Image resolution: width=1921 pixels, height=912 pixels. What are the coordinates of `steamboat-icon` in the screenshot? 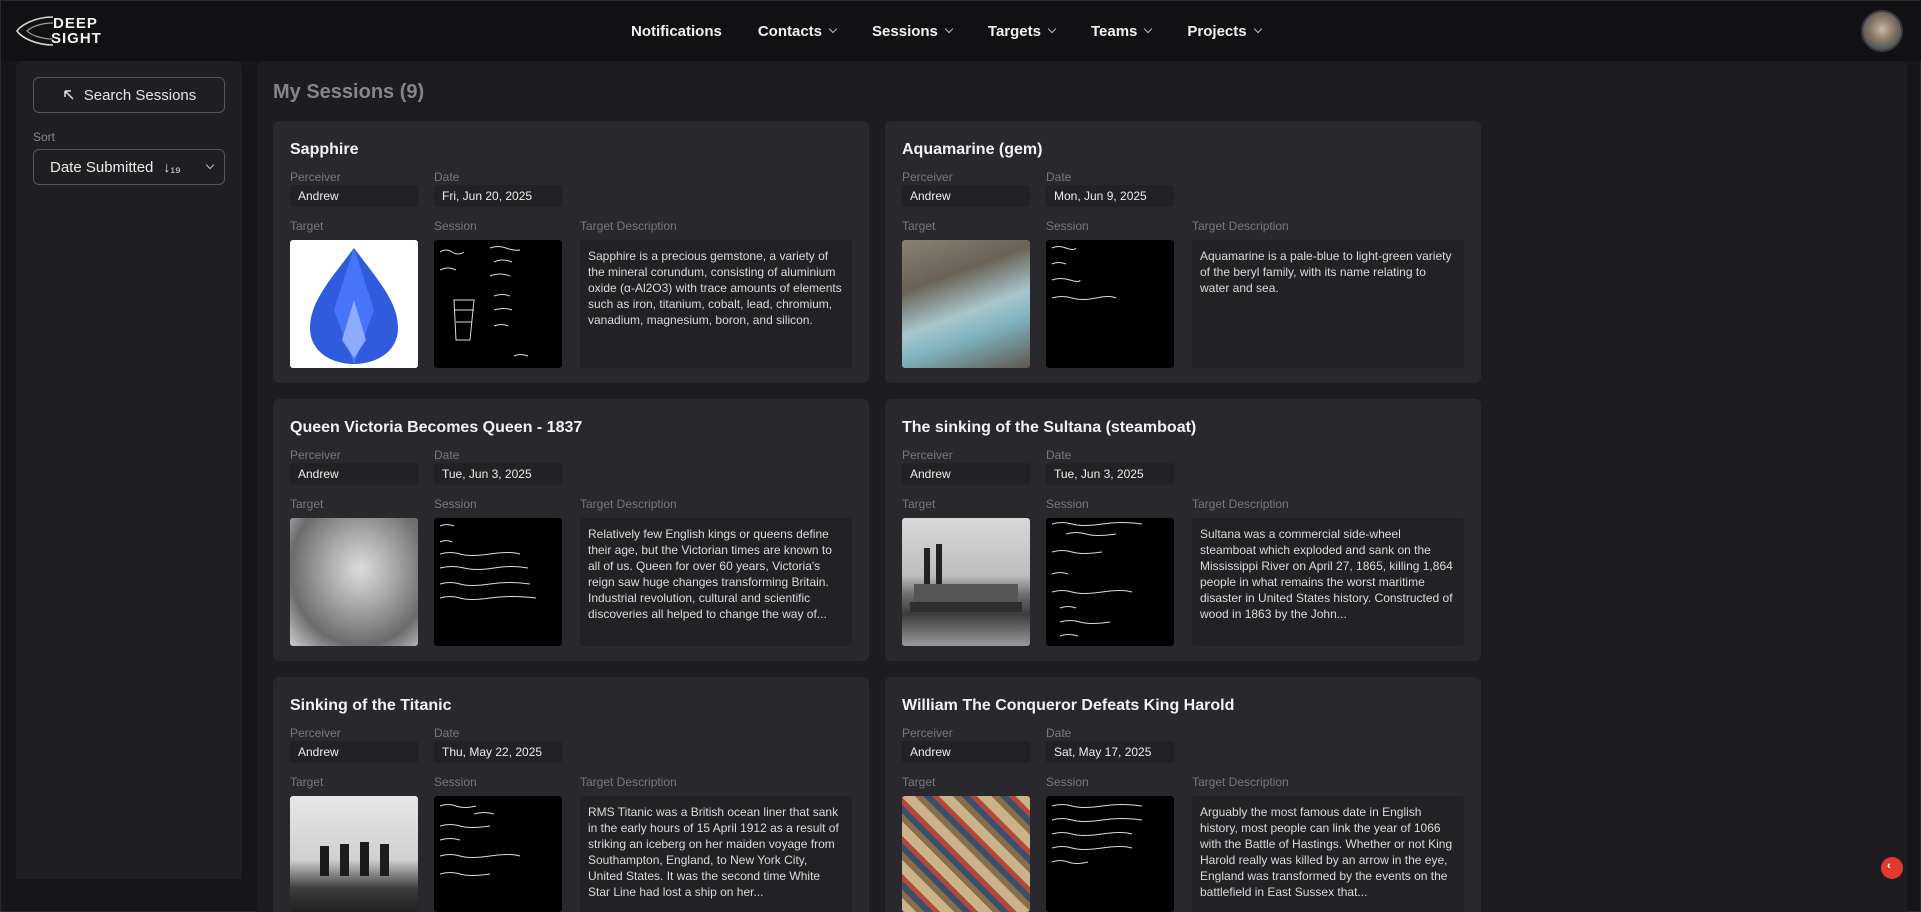 It's located at (966, 578).